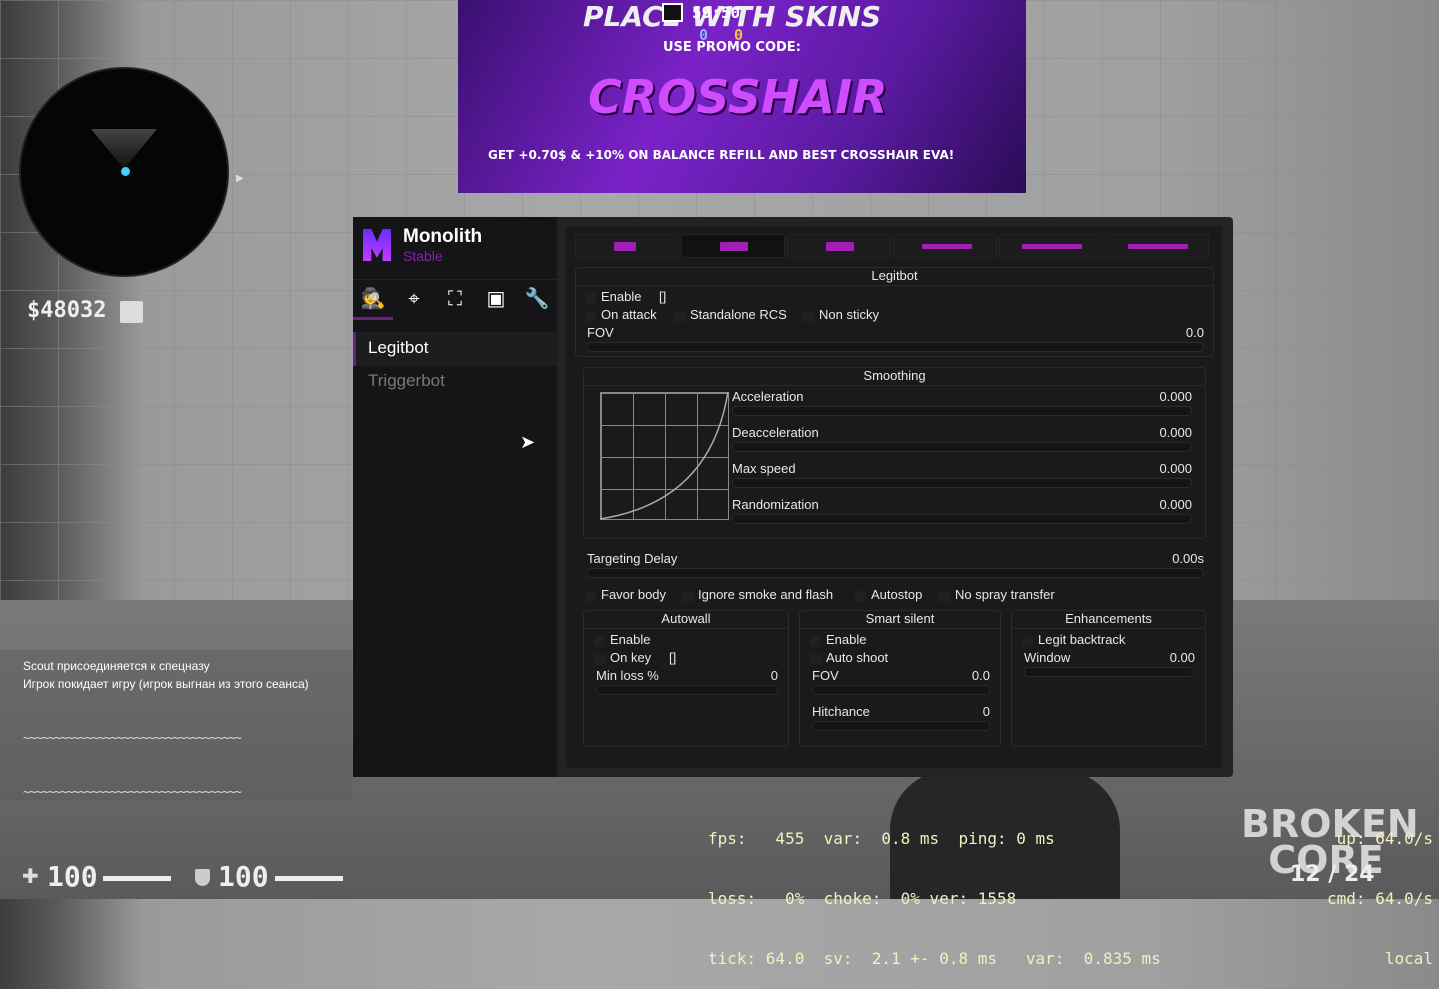  I want to click on money: $48032, so click(67, 310).